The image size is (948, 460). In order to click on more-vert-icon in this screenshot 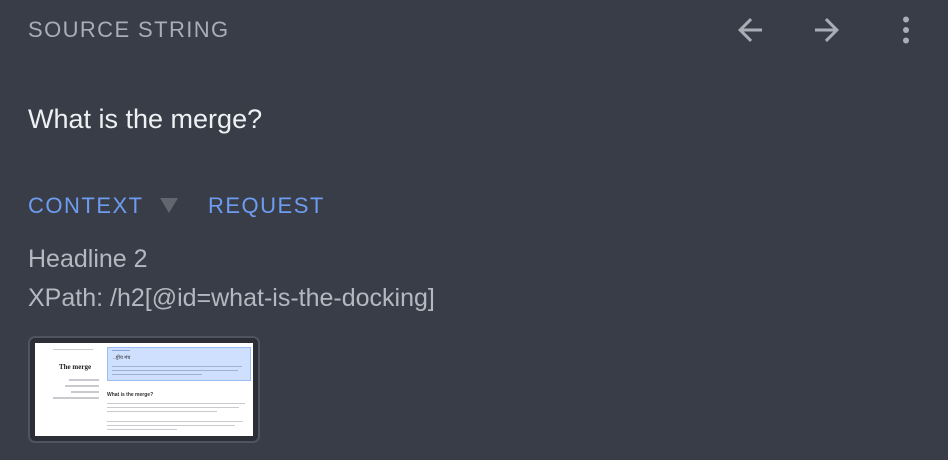, I will do `click(906, 30)`.